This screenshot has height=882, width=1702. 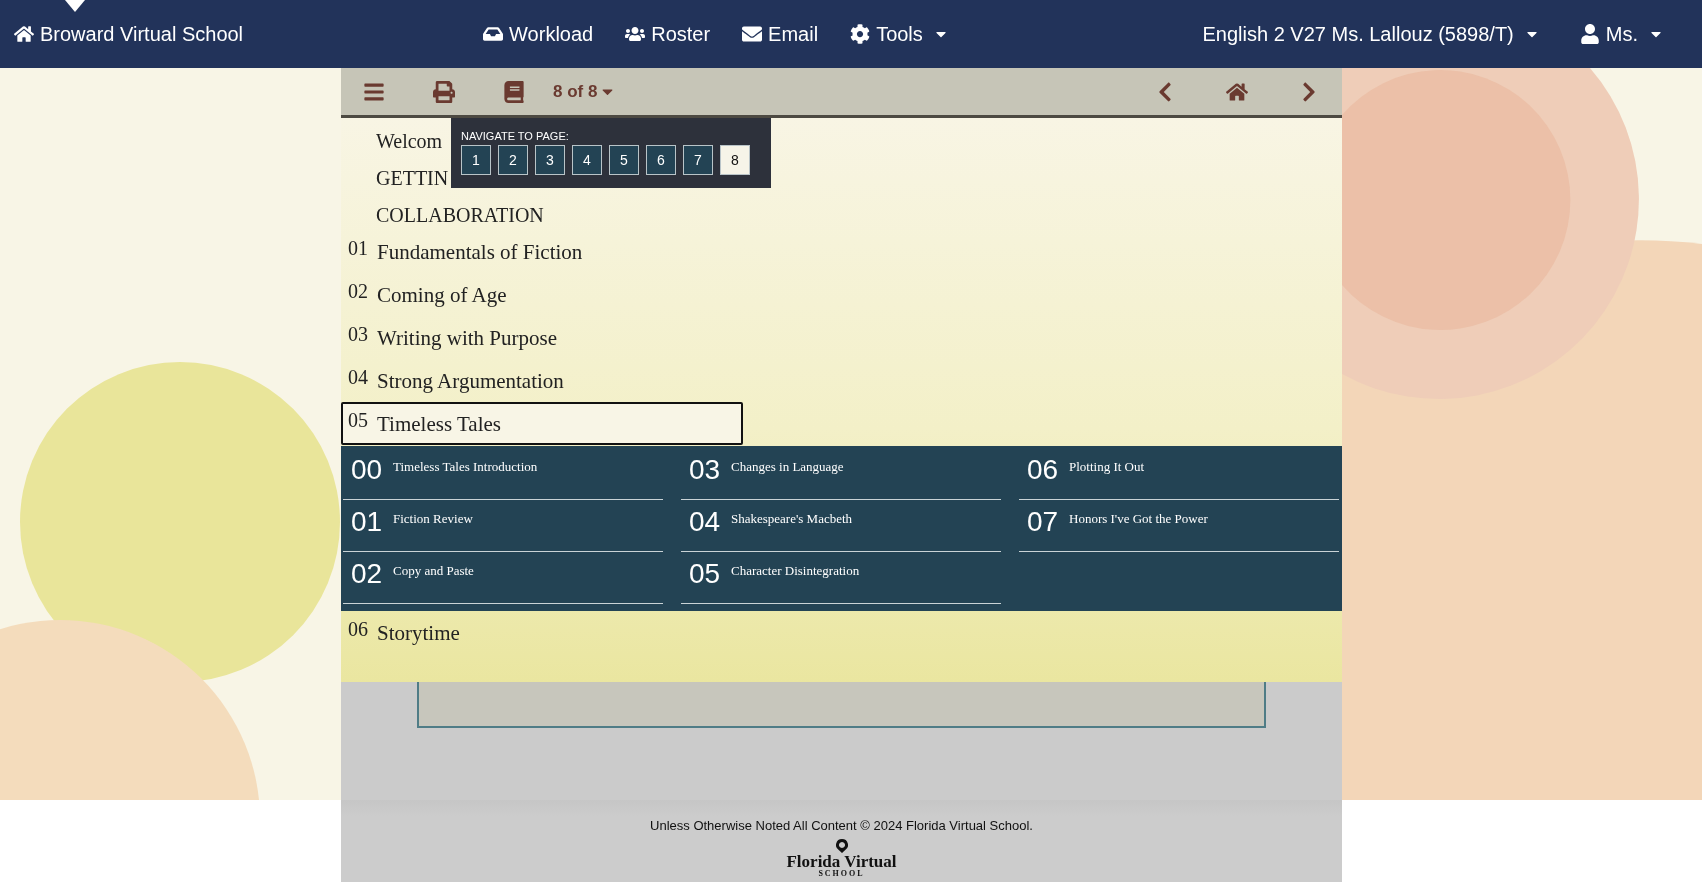 I want to click on menu-item: GETTIN, so click(x=412, y=178).